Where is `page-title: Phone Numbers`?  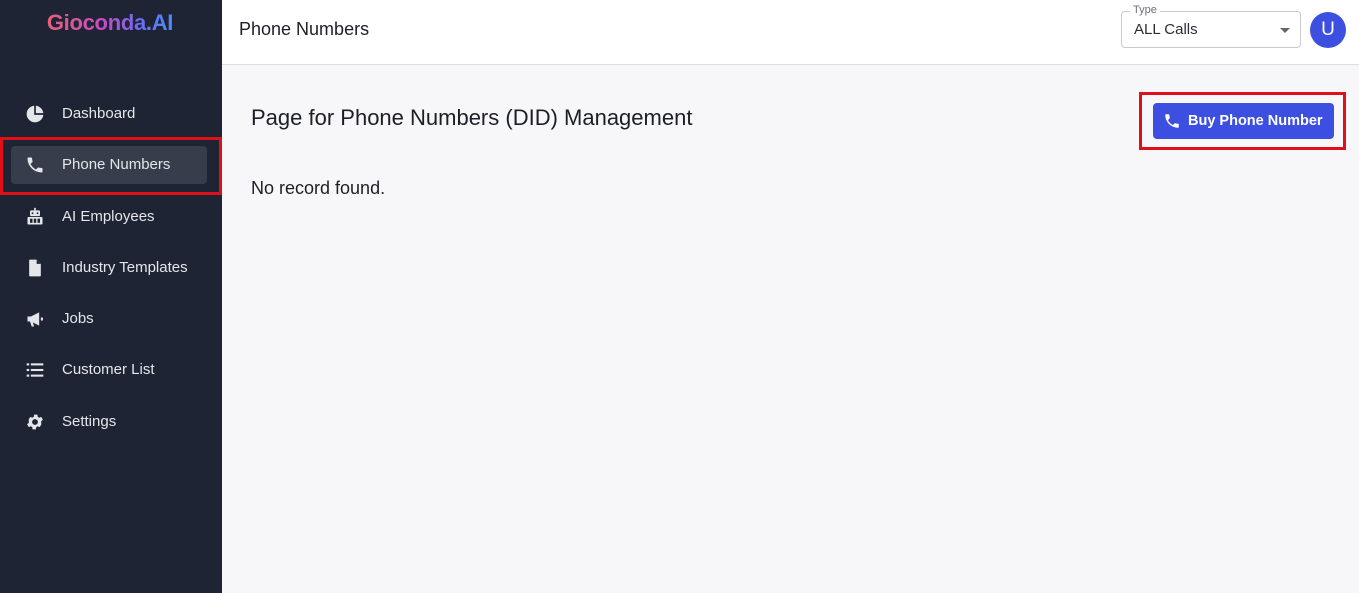
page-title: Phone Numbers is located at coordinates (304, 29).